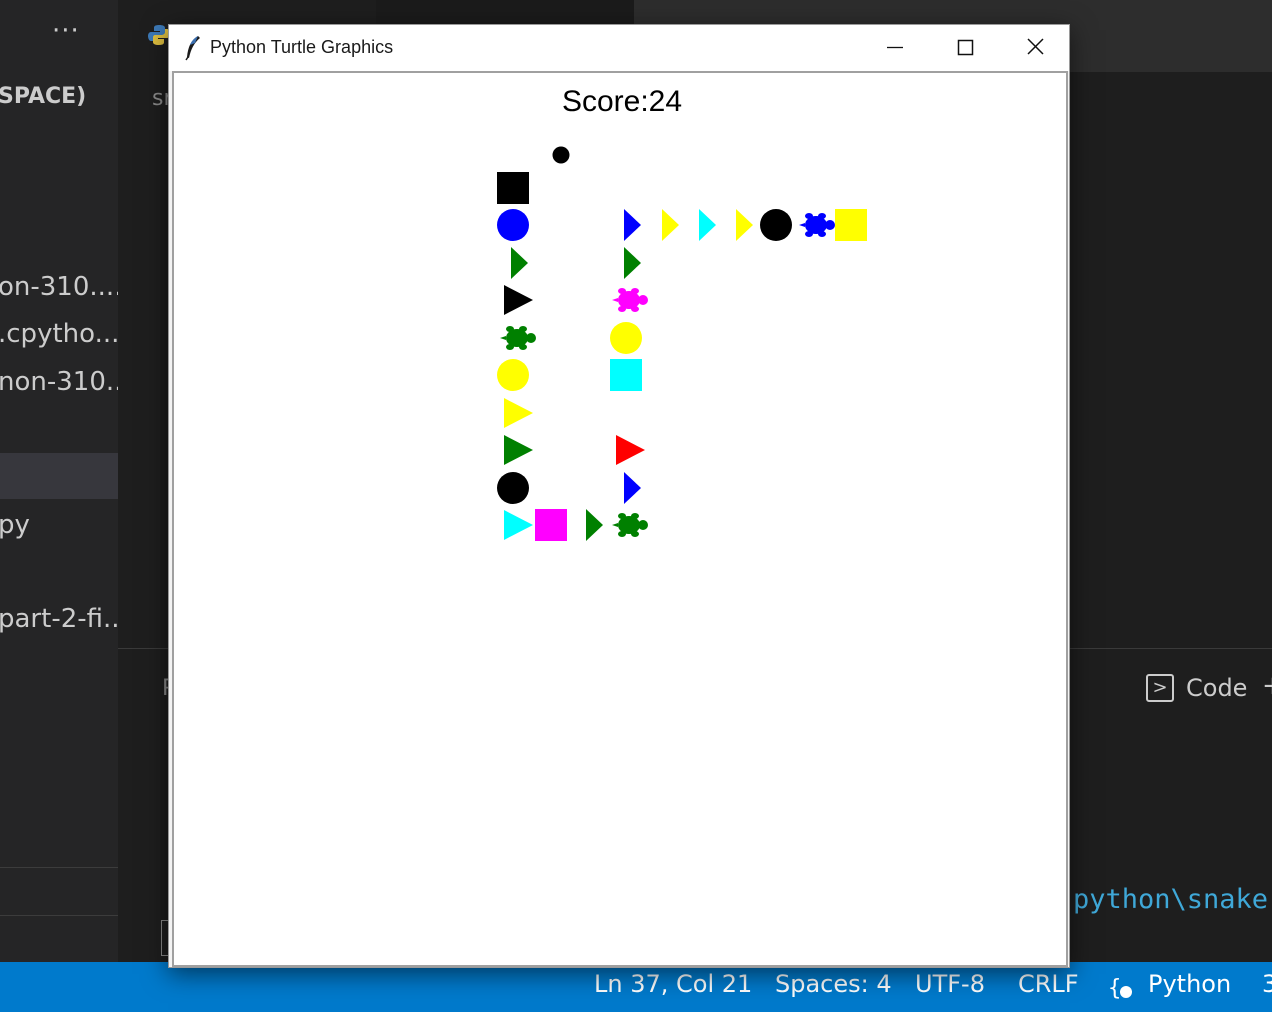  I want to click on feather-icon, so click(192, 48).